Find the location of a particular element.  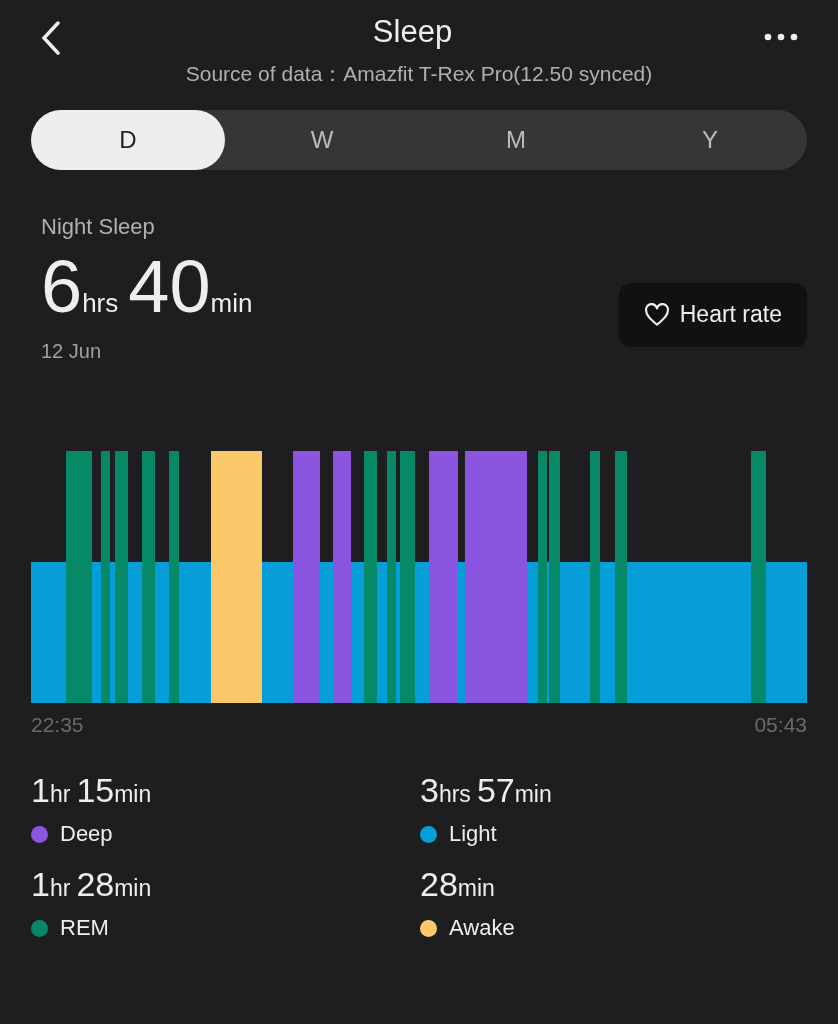

period-tab: W is located at coordinates (322, 140).